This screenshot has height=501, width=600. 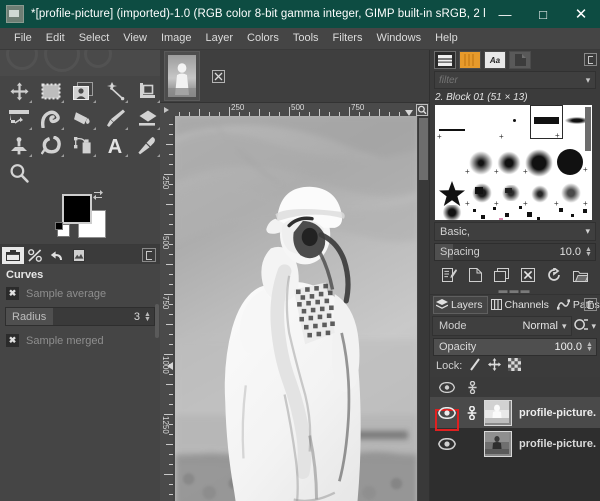 I want to click on fuzzy-select-tool, so click(x=115, y=91).